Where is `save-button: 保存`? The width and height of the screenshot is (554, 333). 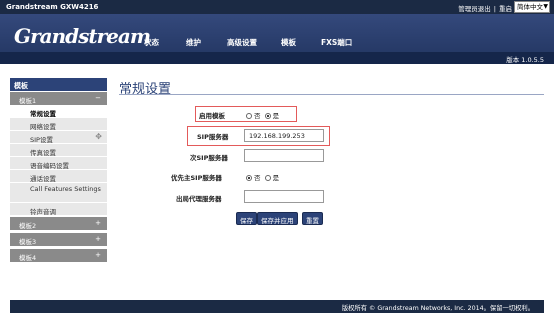 save-button: 保存 is located at coordinates (246, 218).